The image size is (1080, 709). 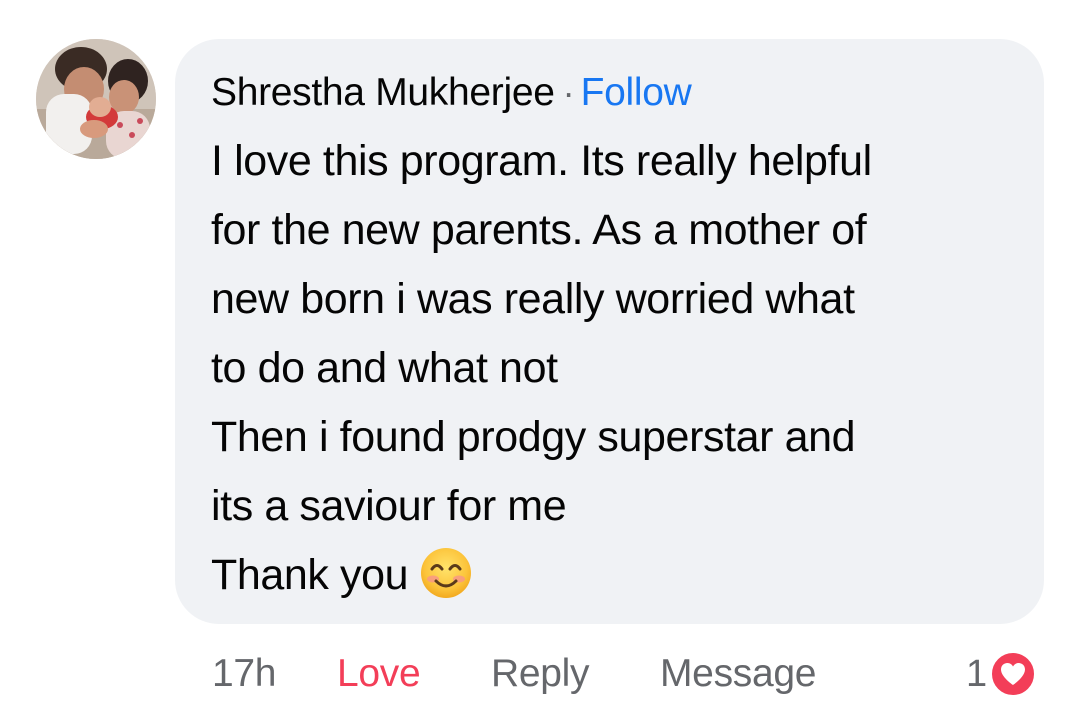 I want to click on comment-line: I love this program. Its really helpful, so click(x=541, y=161).